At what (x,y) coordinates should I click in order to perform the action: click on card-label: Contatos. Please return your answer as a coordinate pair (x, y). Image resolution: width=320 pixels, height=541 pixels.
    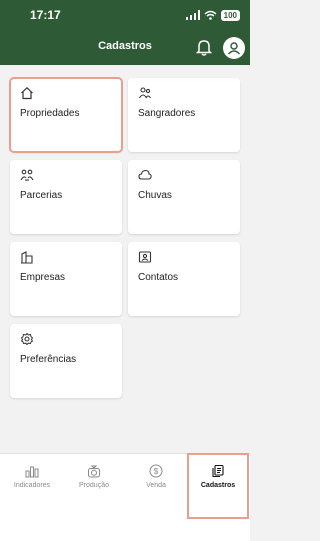
    Looking at the image, I should click on (158, 277).